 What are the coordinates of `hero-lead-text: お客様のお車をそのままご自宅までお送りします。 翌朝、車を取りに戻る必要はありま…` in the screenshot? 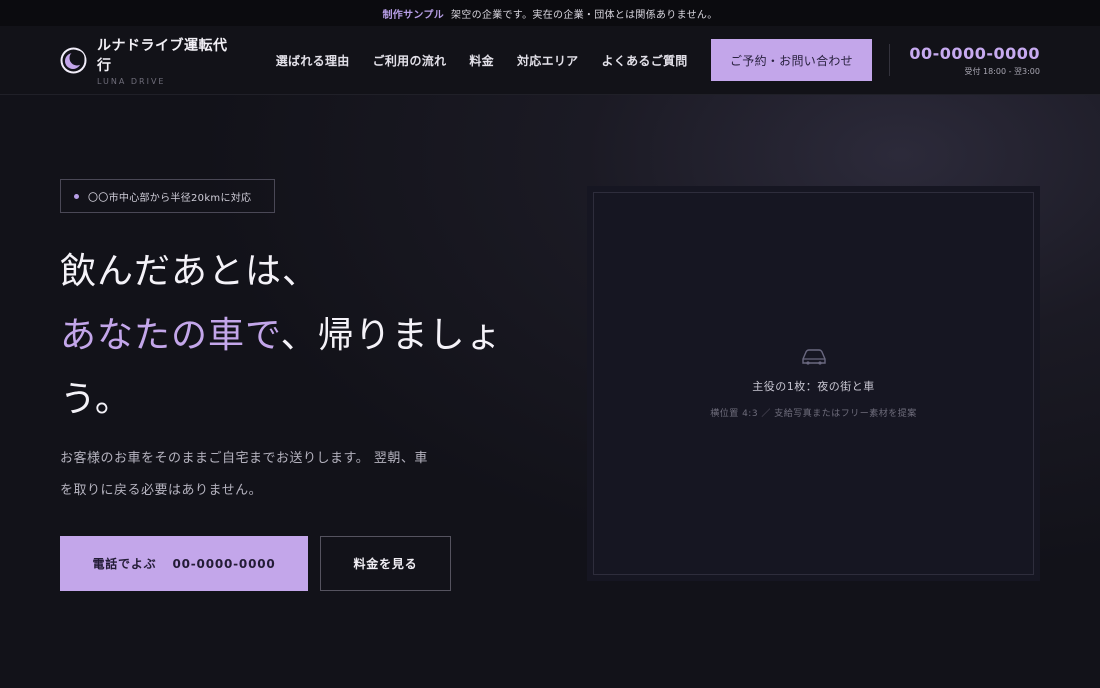 It's located at (244, 474).